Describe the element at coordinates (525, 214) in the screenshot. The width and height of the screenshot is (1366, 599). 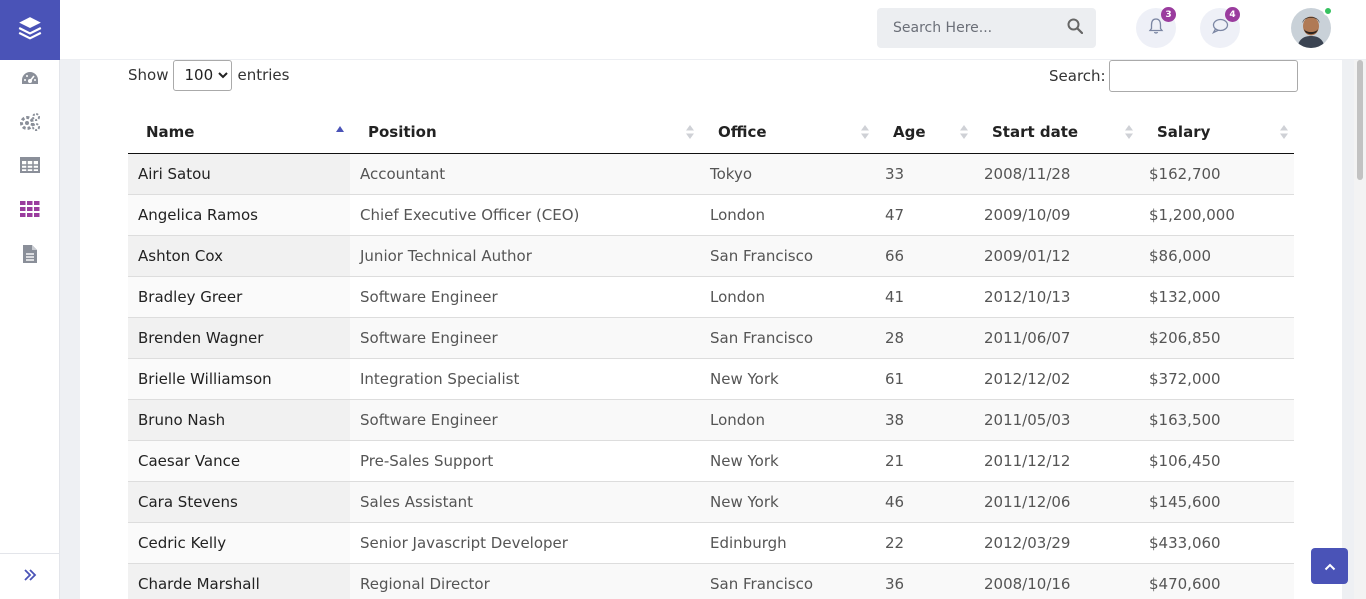
I see `cell-position: Chief Executive Officer (CEO)` at that location.